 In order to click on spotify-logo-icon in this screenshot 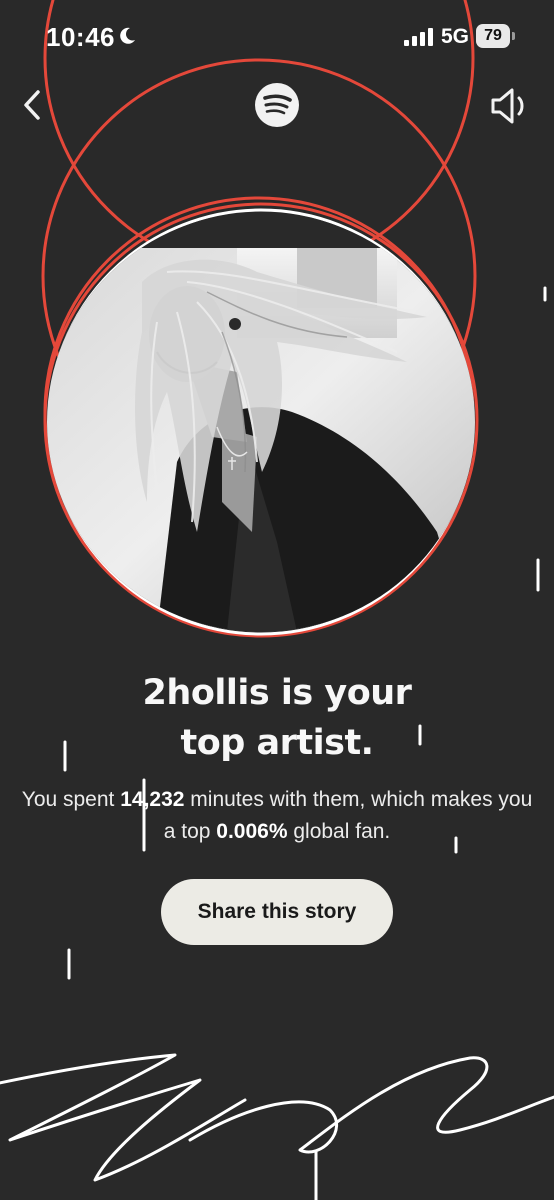, I will do `click(277, 105)`.